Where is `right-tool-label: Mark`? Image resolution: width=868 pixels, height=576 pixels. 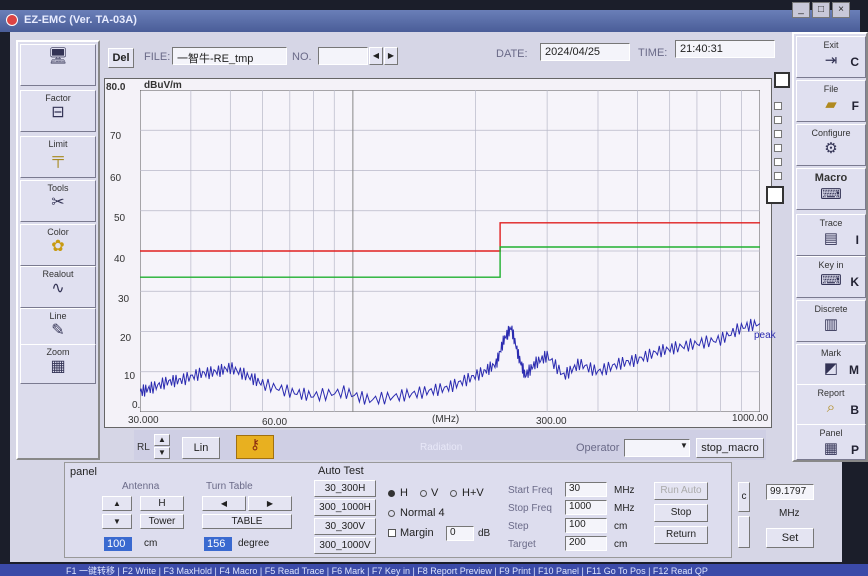 right-tool-label: Mark is located at coordinates (831, 353).